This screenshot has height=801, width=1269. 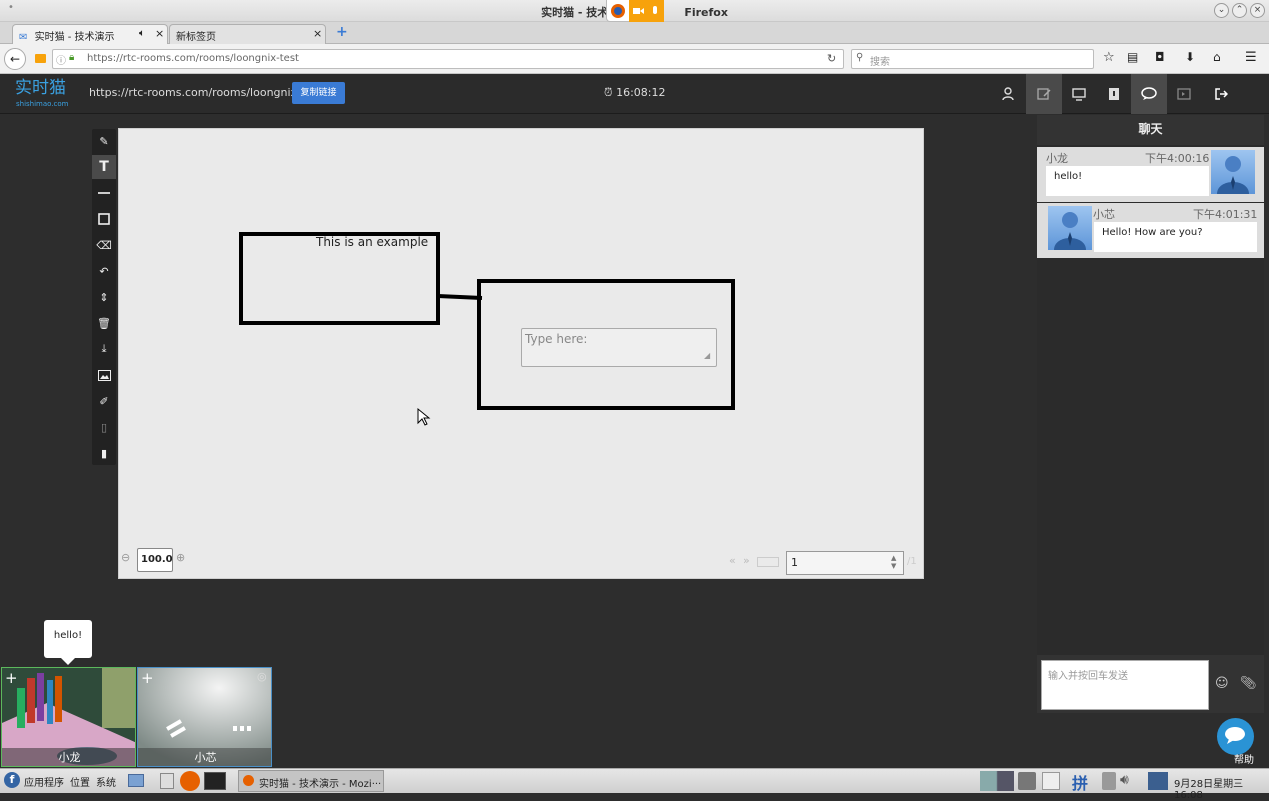 I want to click on camera-tray-icon, so click(x=1027, y=781).